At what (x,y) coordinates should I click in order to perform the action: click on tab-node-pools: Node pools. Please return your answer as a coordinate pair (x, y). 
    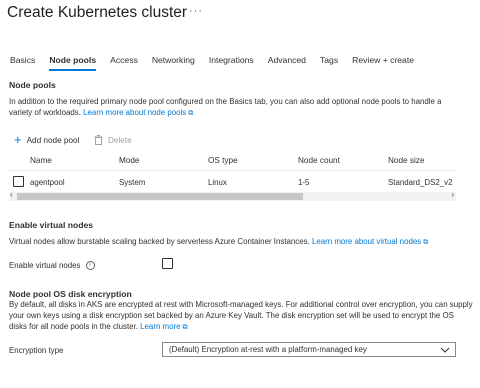
    Looking at the image, I should click on (72, 63).